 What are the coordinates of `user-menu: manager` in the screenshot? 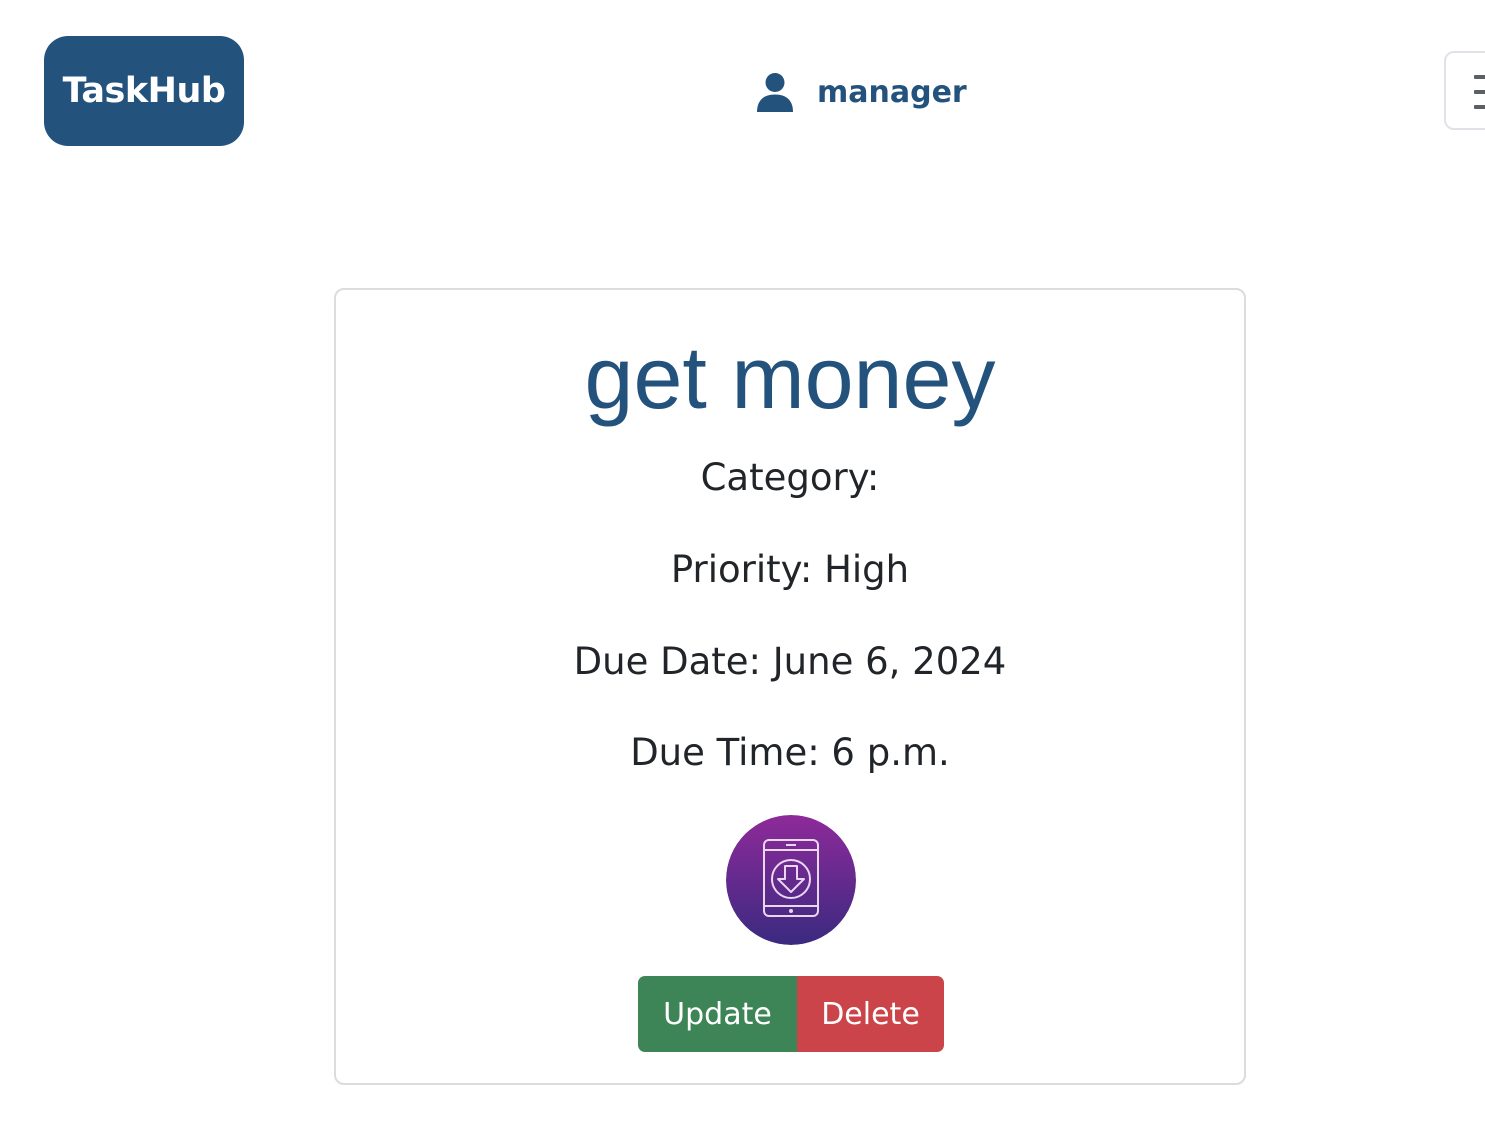 It's located at (861, 92).